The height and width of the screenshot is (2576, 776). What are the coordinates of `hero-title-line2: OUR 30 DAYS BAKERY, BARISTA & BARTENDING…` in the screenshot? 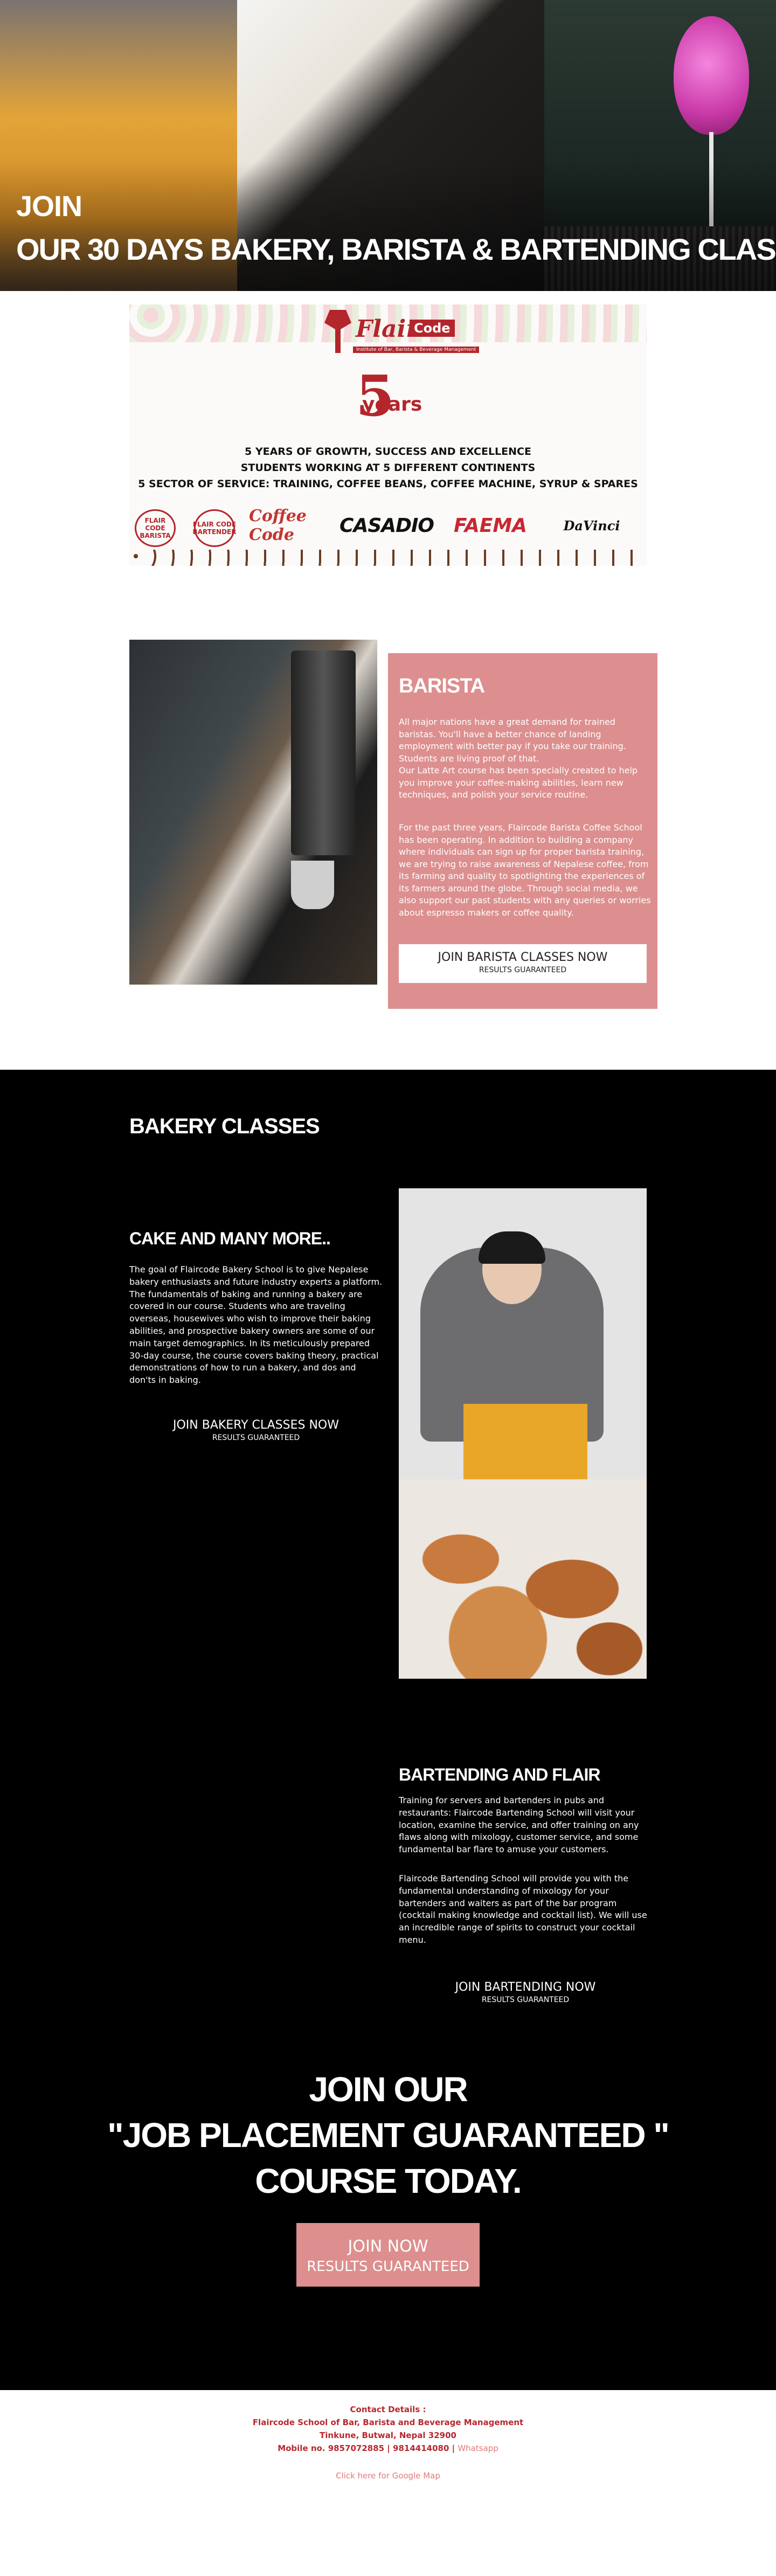 It's located at (396, 249).